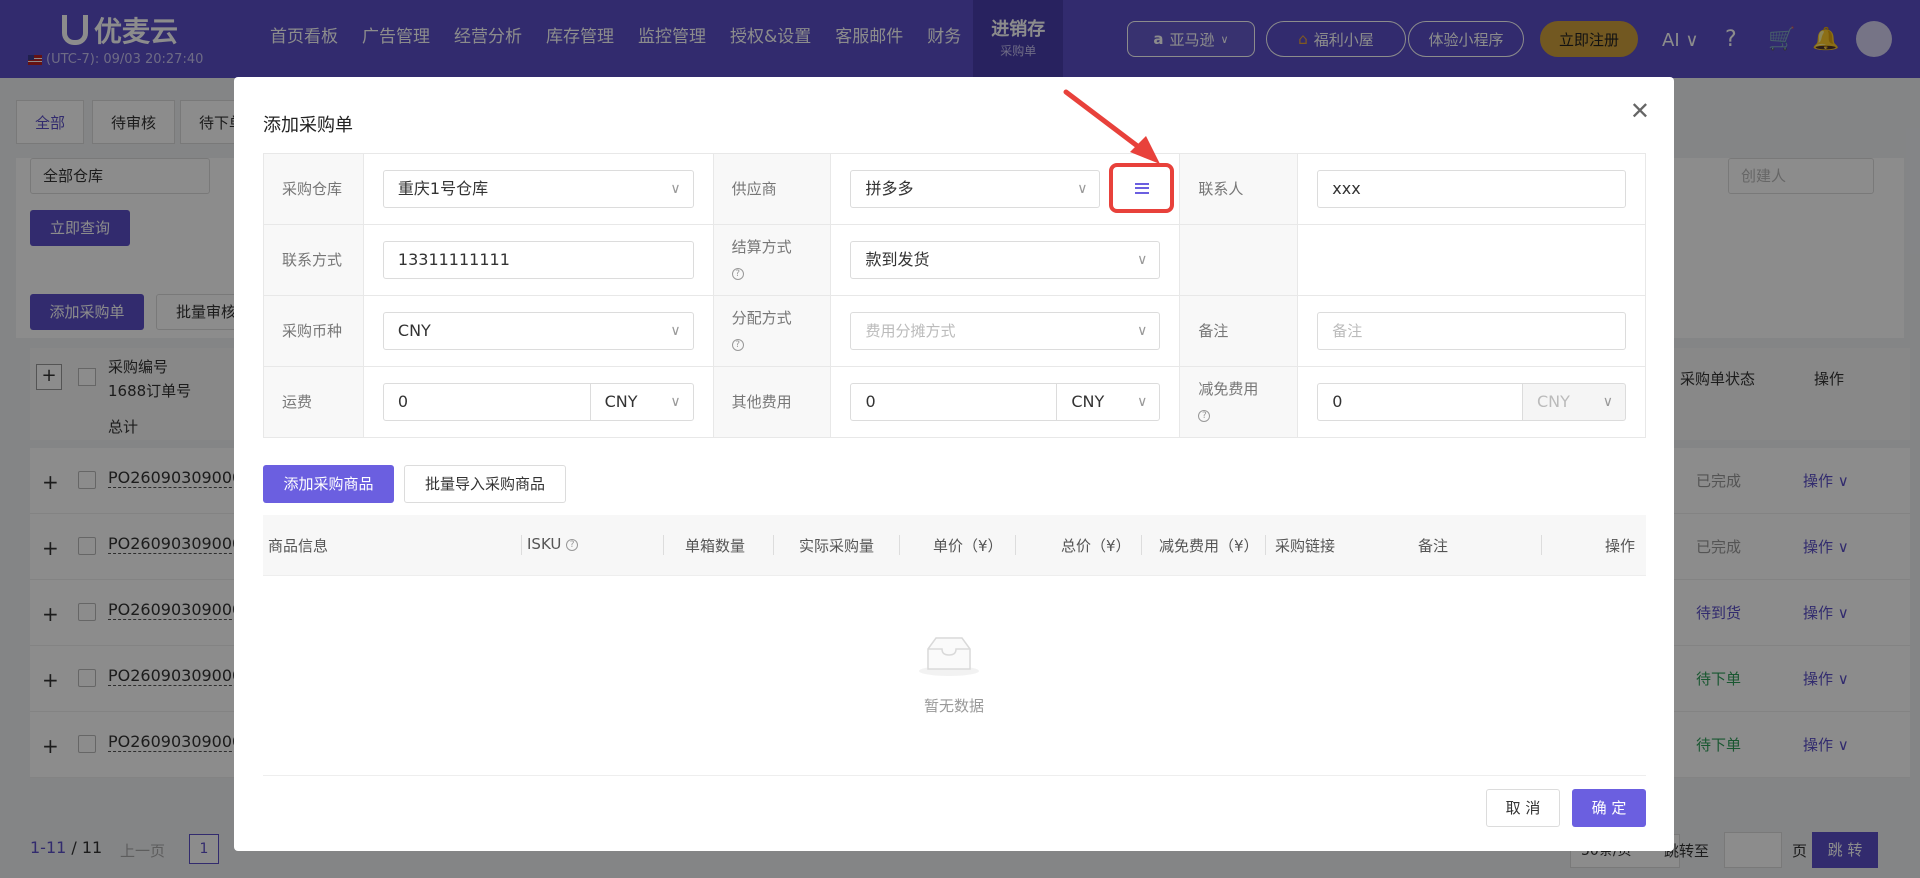 This screenshot has height=878, width=1920. I want to click on currency-value: CNY, so click(414, 330).